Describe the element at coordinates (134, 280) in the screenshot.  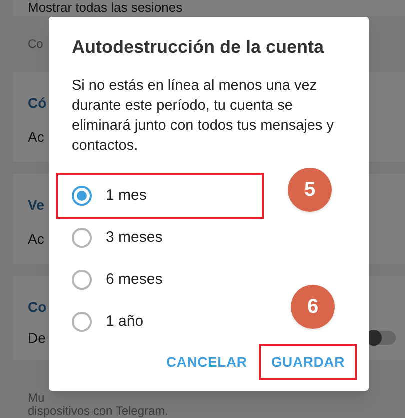
I see `option-label: 6 meses` at that location.